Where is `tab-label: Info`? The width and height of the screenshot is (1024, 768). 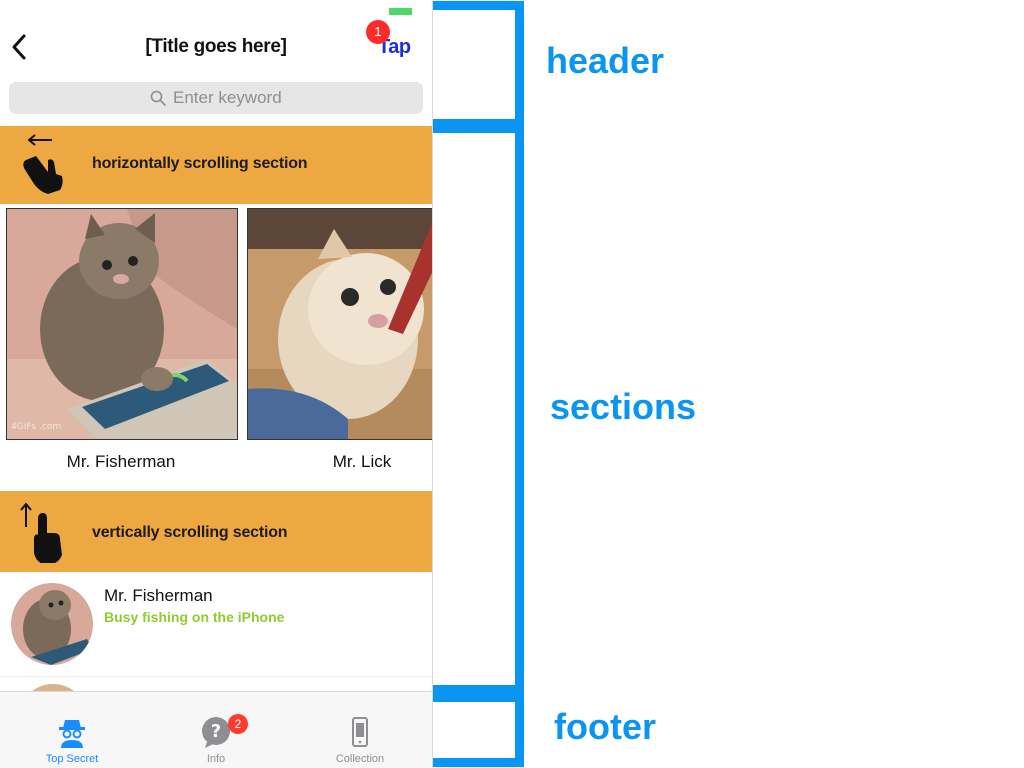
tab-label: Info is located at coordinates (216, 759).